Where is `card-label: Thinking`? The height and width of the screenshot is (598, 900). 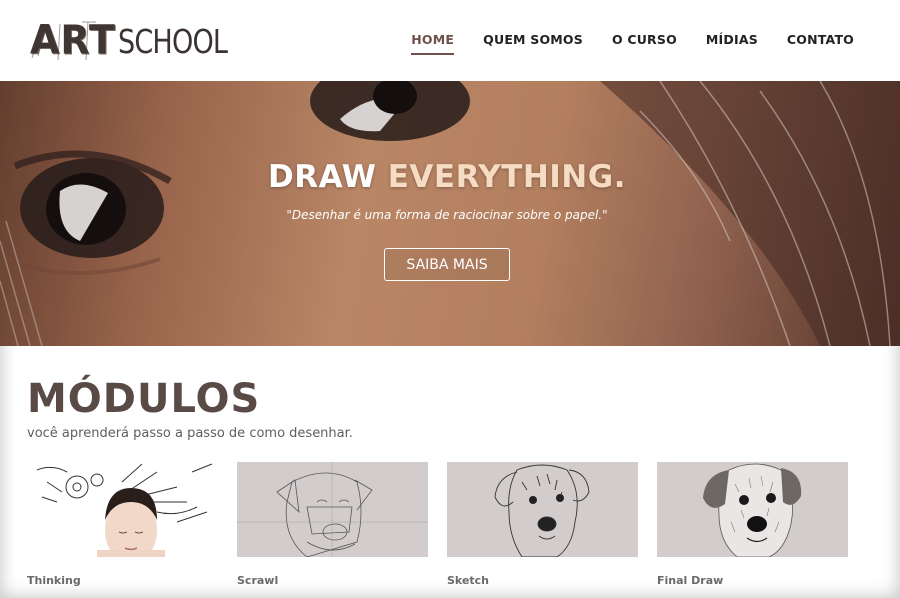
card-label: Thinking is located at coordinates (54, 580).